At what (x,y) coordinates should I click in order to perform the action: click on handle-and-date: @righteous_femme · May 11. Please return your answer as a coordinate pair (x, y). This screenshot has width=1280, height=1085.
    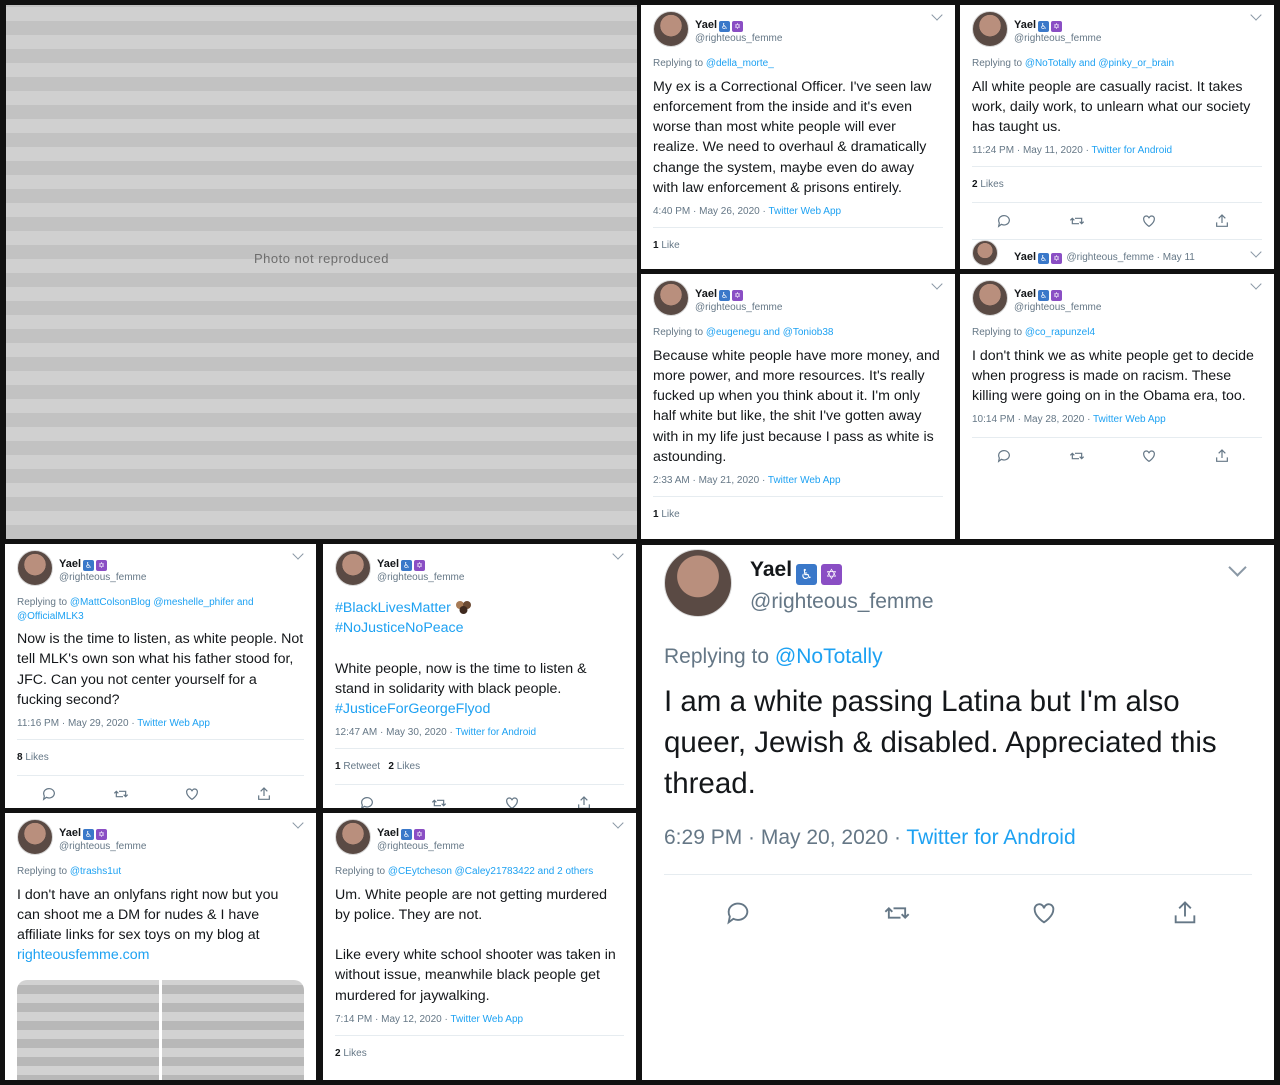
    Looking at the image, I should click on (1130, 257).